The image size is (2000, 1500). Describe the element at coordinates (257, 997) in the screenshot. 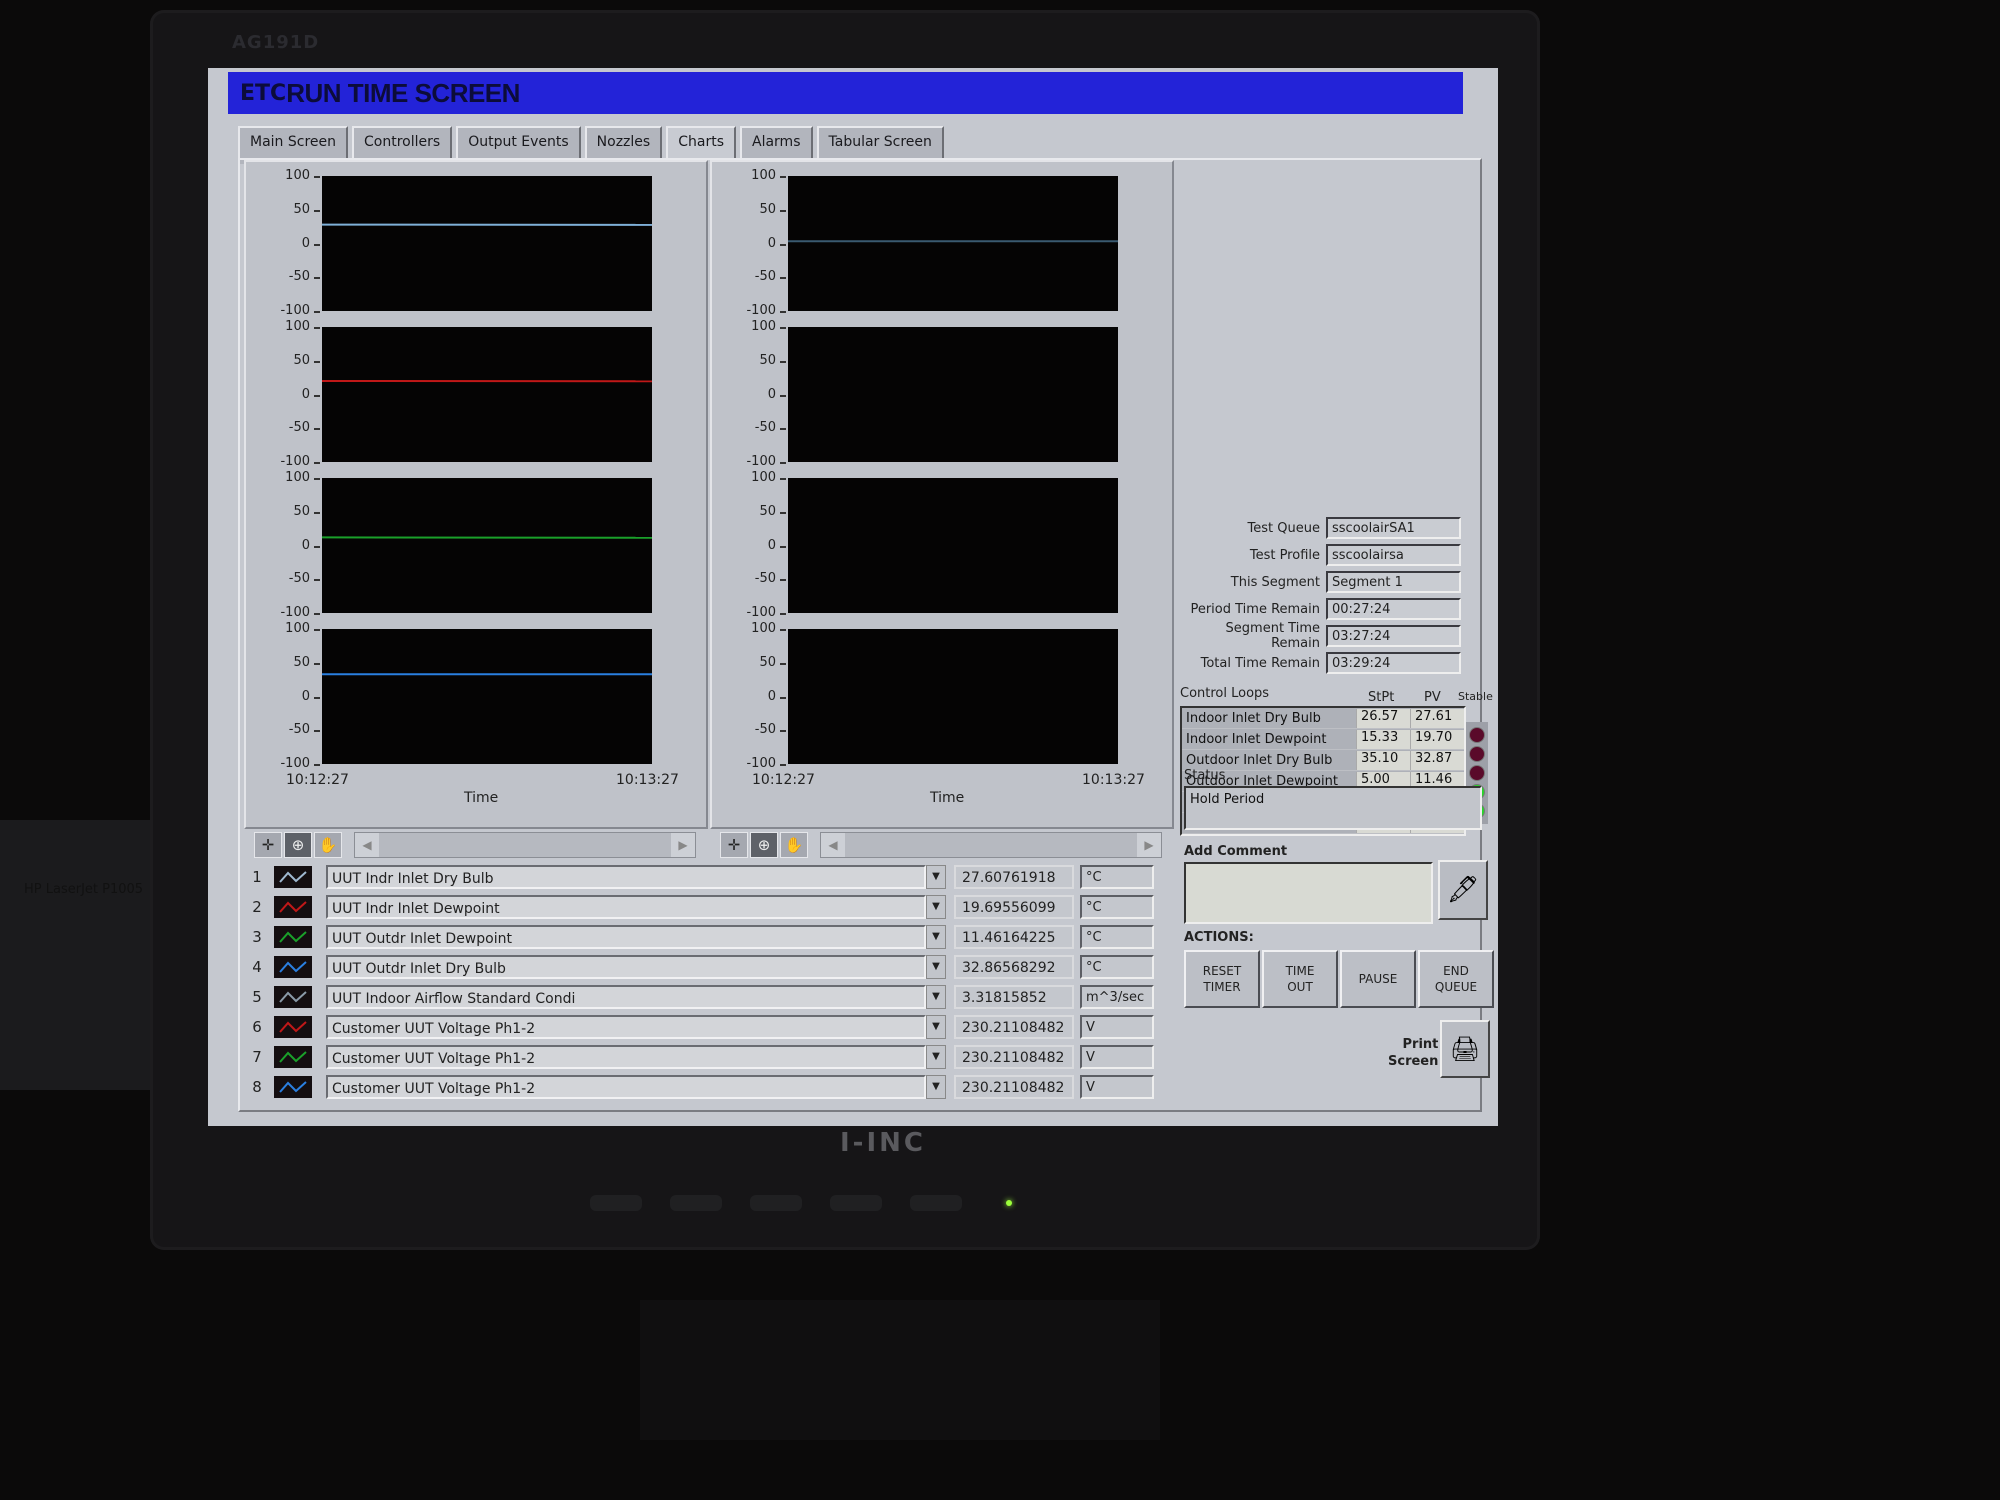

I see `channel-number: 5` at that location.